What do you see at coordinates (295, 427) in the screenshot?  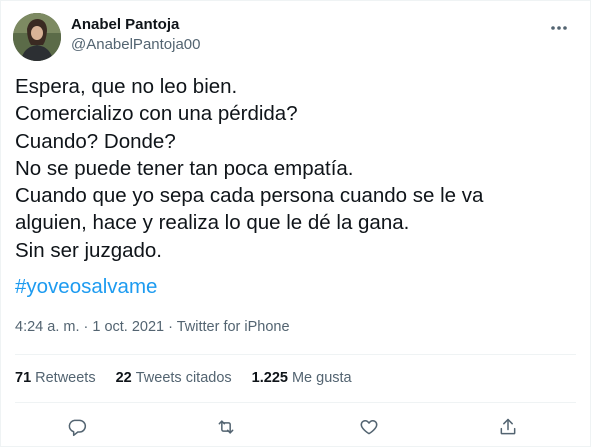 I see `action-bar` at bounding box center [295, 427].